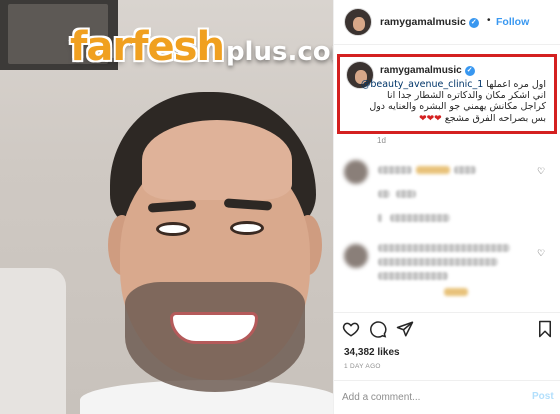 This screenshot has height=414, width=560. I want to click on actions-divider, so click(447, 312).